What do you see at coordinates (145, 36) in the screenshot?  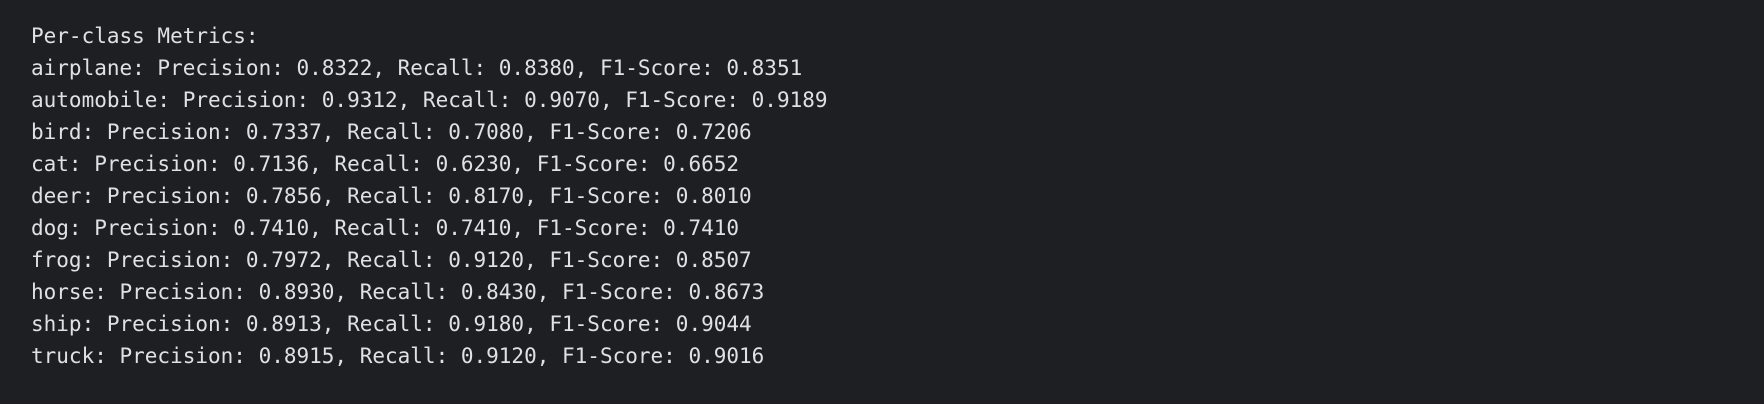 I see `console-header: Per-class Metrics:` at bounding box center [145, 36].